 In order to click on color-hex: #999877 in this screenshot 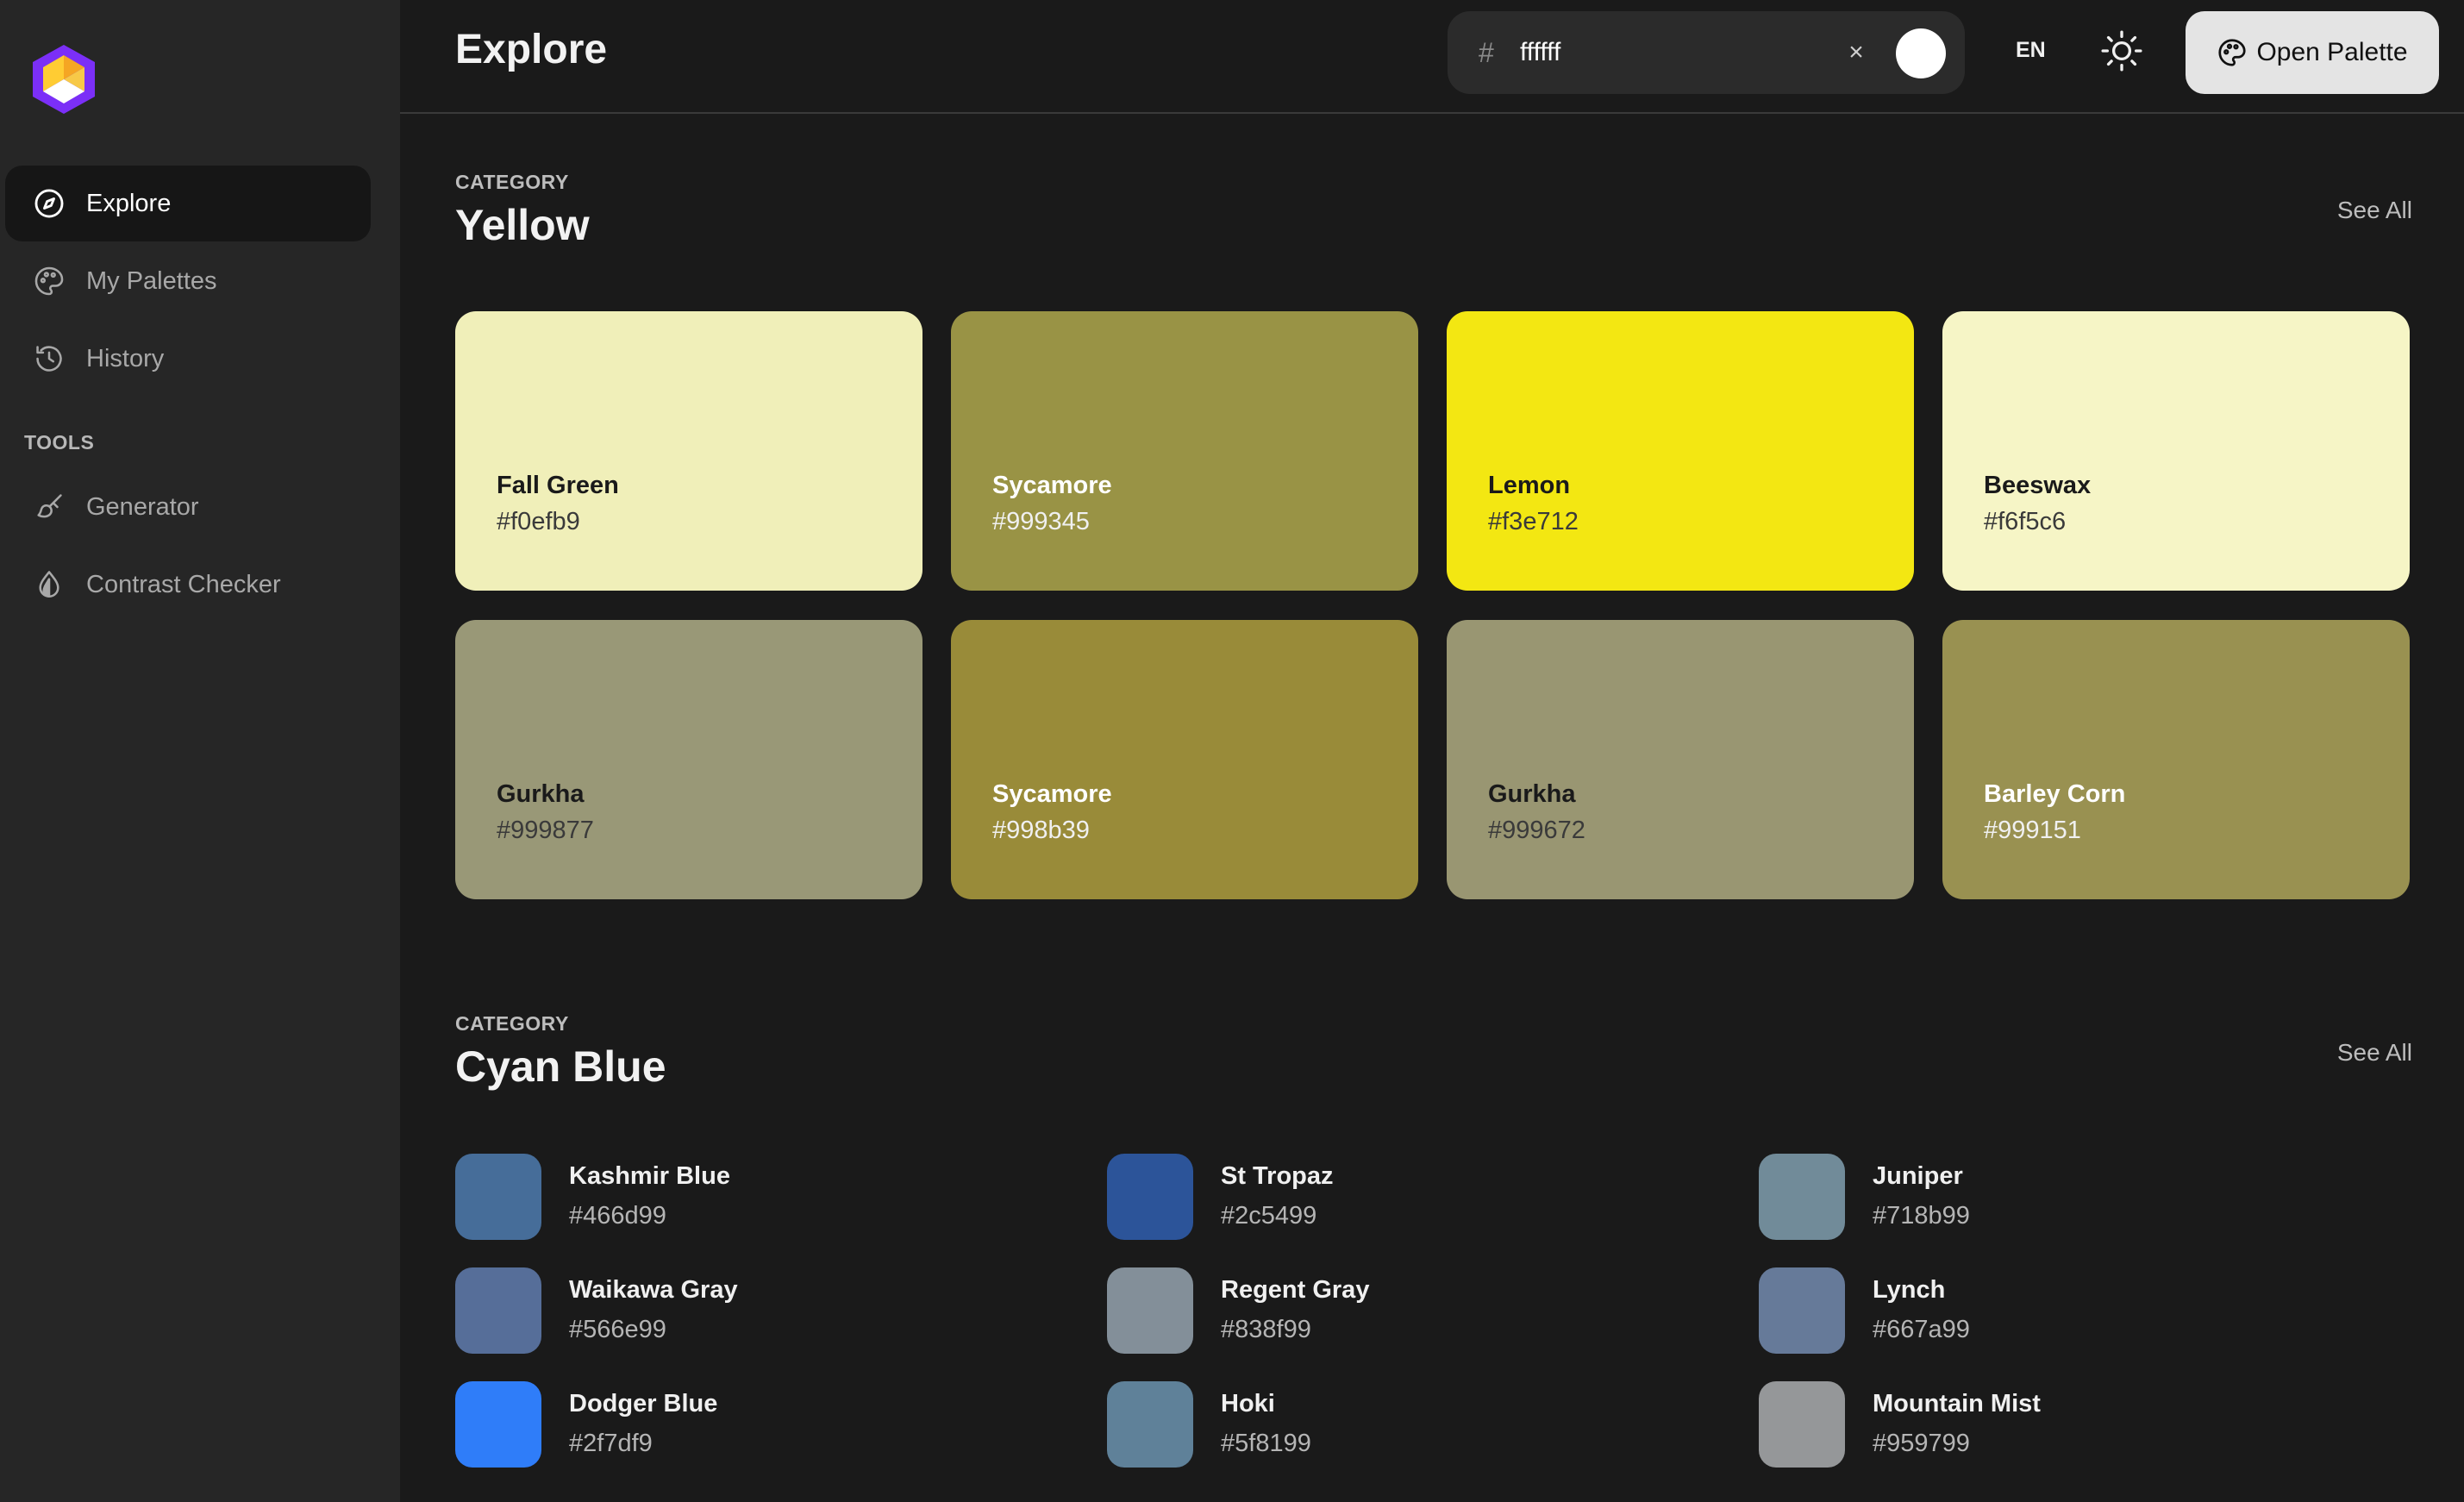, I will do `click(545, 830)`.